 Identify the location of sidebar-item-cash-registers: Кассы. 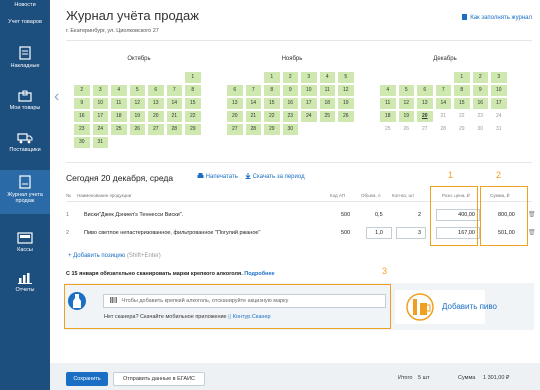
(25, 247).